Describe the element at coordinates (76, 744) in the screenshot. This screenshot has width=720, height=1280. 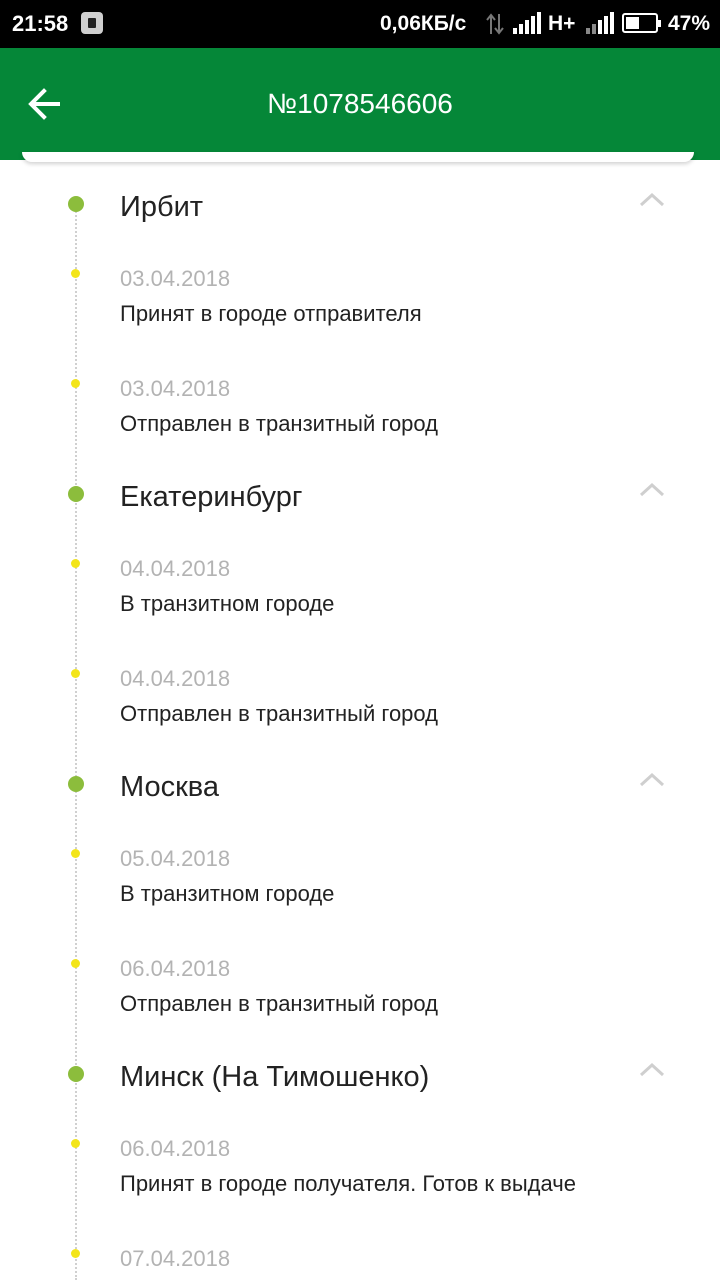
I see `timeline-line` at that location.